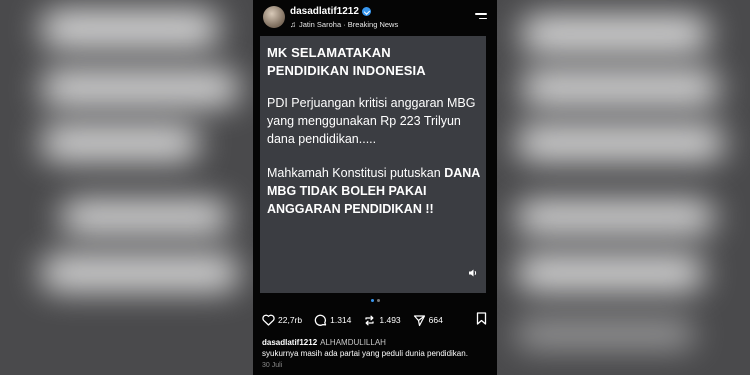 This screenshot has width=750, height=375. What do you see at coordinates (481, 18) in the screenshot?
I see `menu-icon` at bounding box center [481, 18].